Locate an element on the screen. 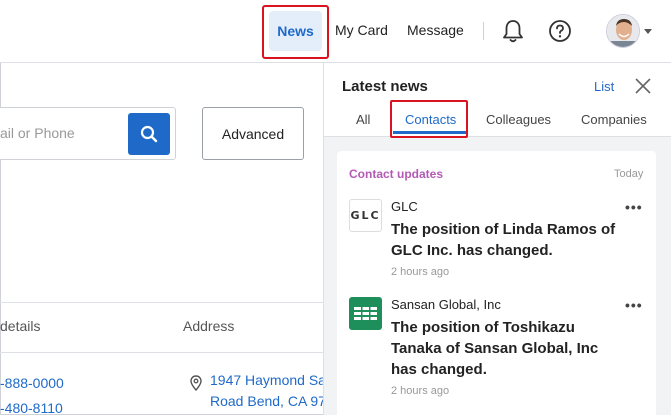 The image size is (671, 415). company-name: Sansan Global, Inc is located at coordinates (446, 304).